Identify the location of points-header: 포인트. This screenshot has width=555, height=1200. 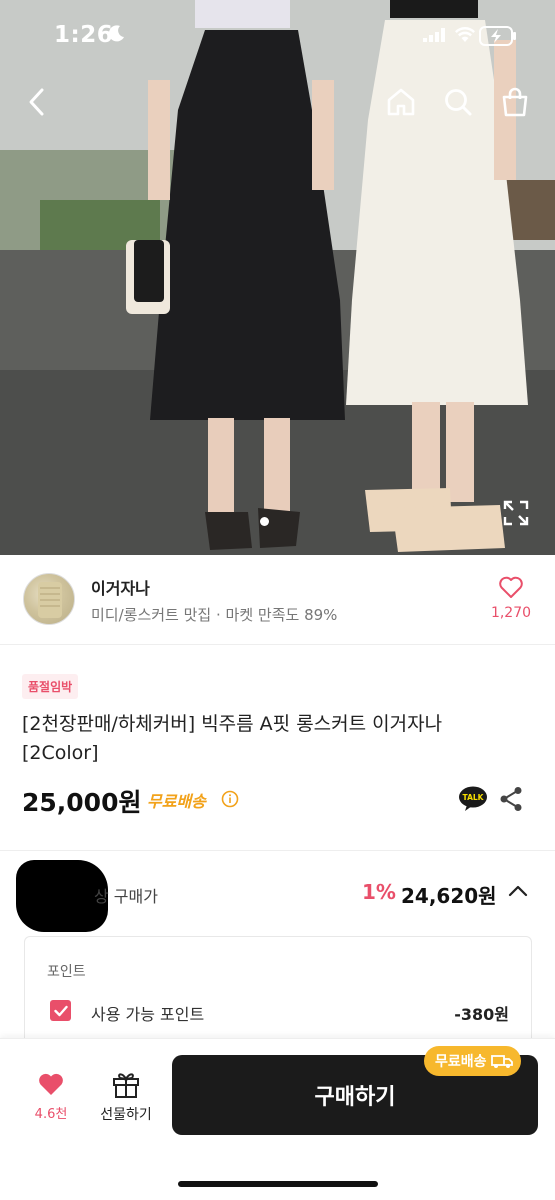
(66, 972).